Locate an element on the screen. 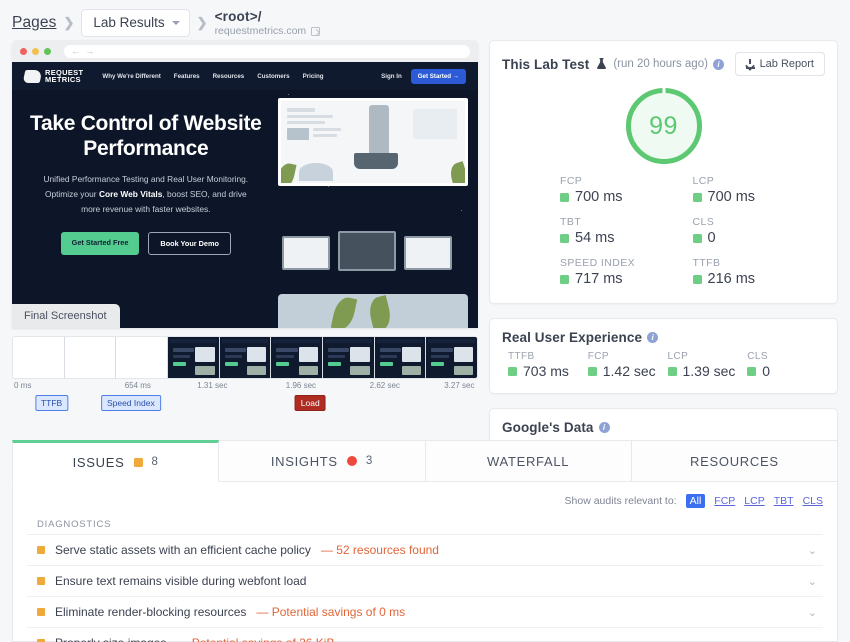  metric-value: 216 ms is located at coordinates (731, 279).